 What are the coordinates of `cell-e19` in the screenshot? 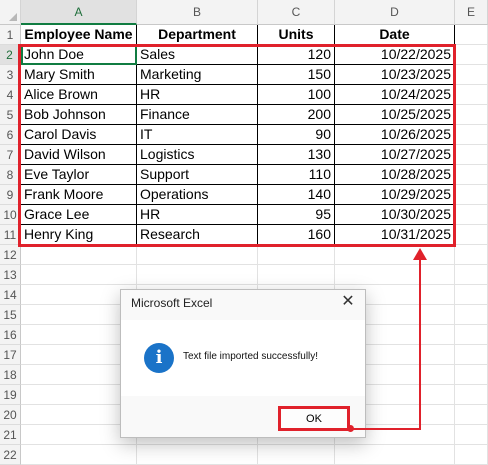 It's located at (471, 395).